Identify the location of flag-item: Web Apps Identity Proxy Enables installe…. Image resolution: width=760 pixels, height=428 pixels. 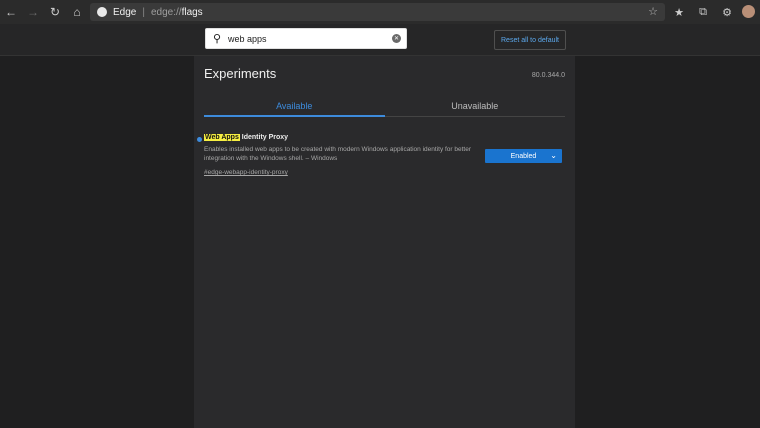
(381, 164).